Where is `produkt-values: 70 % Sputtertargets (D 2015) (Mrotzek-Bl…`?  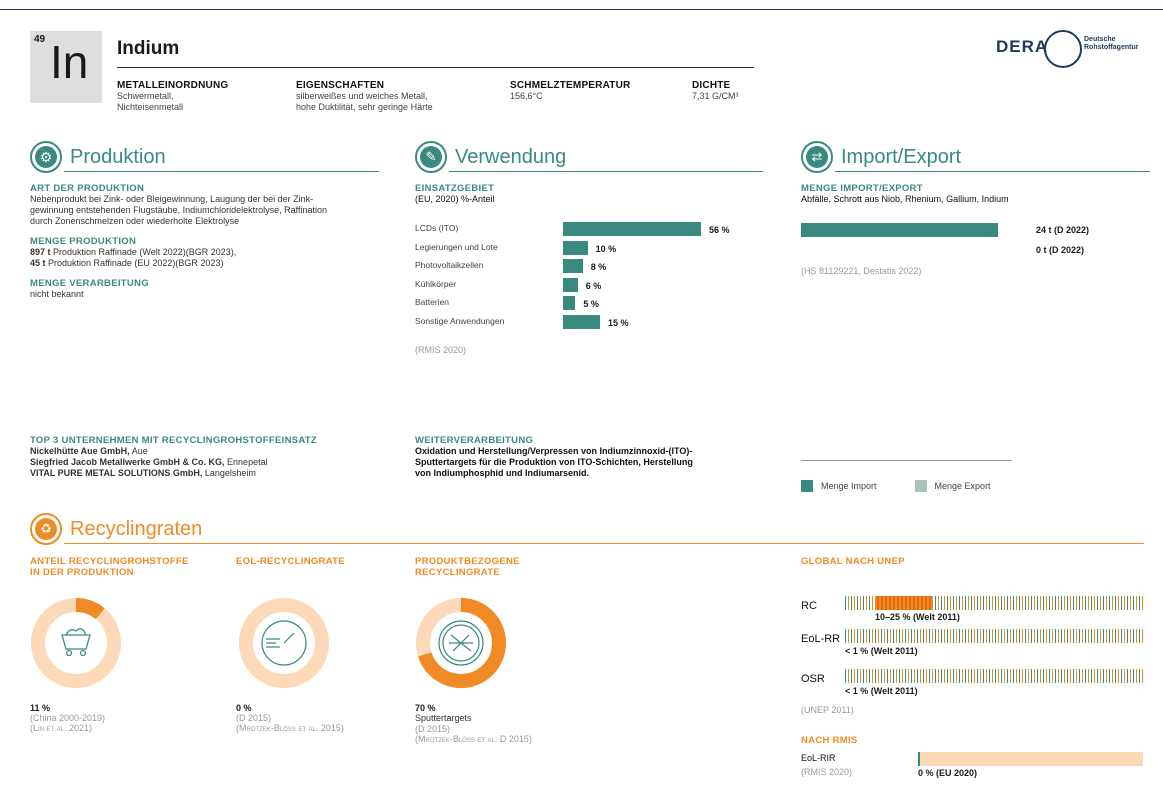
produkt-values: 70 % Sputtertargets (D 2015) (Mrotzek-Bl… is located at coordinates (473, 723).